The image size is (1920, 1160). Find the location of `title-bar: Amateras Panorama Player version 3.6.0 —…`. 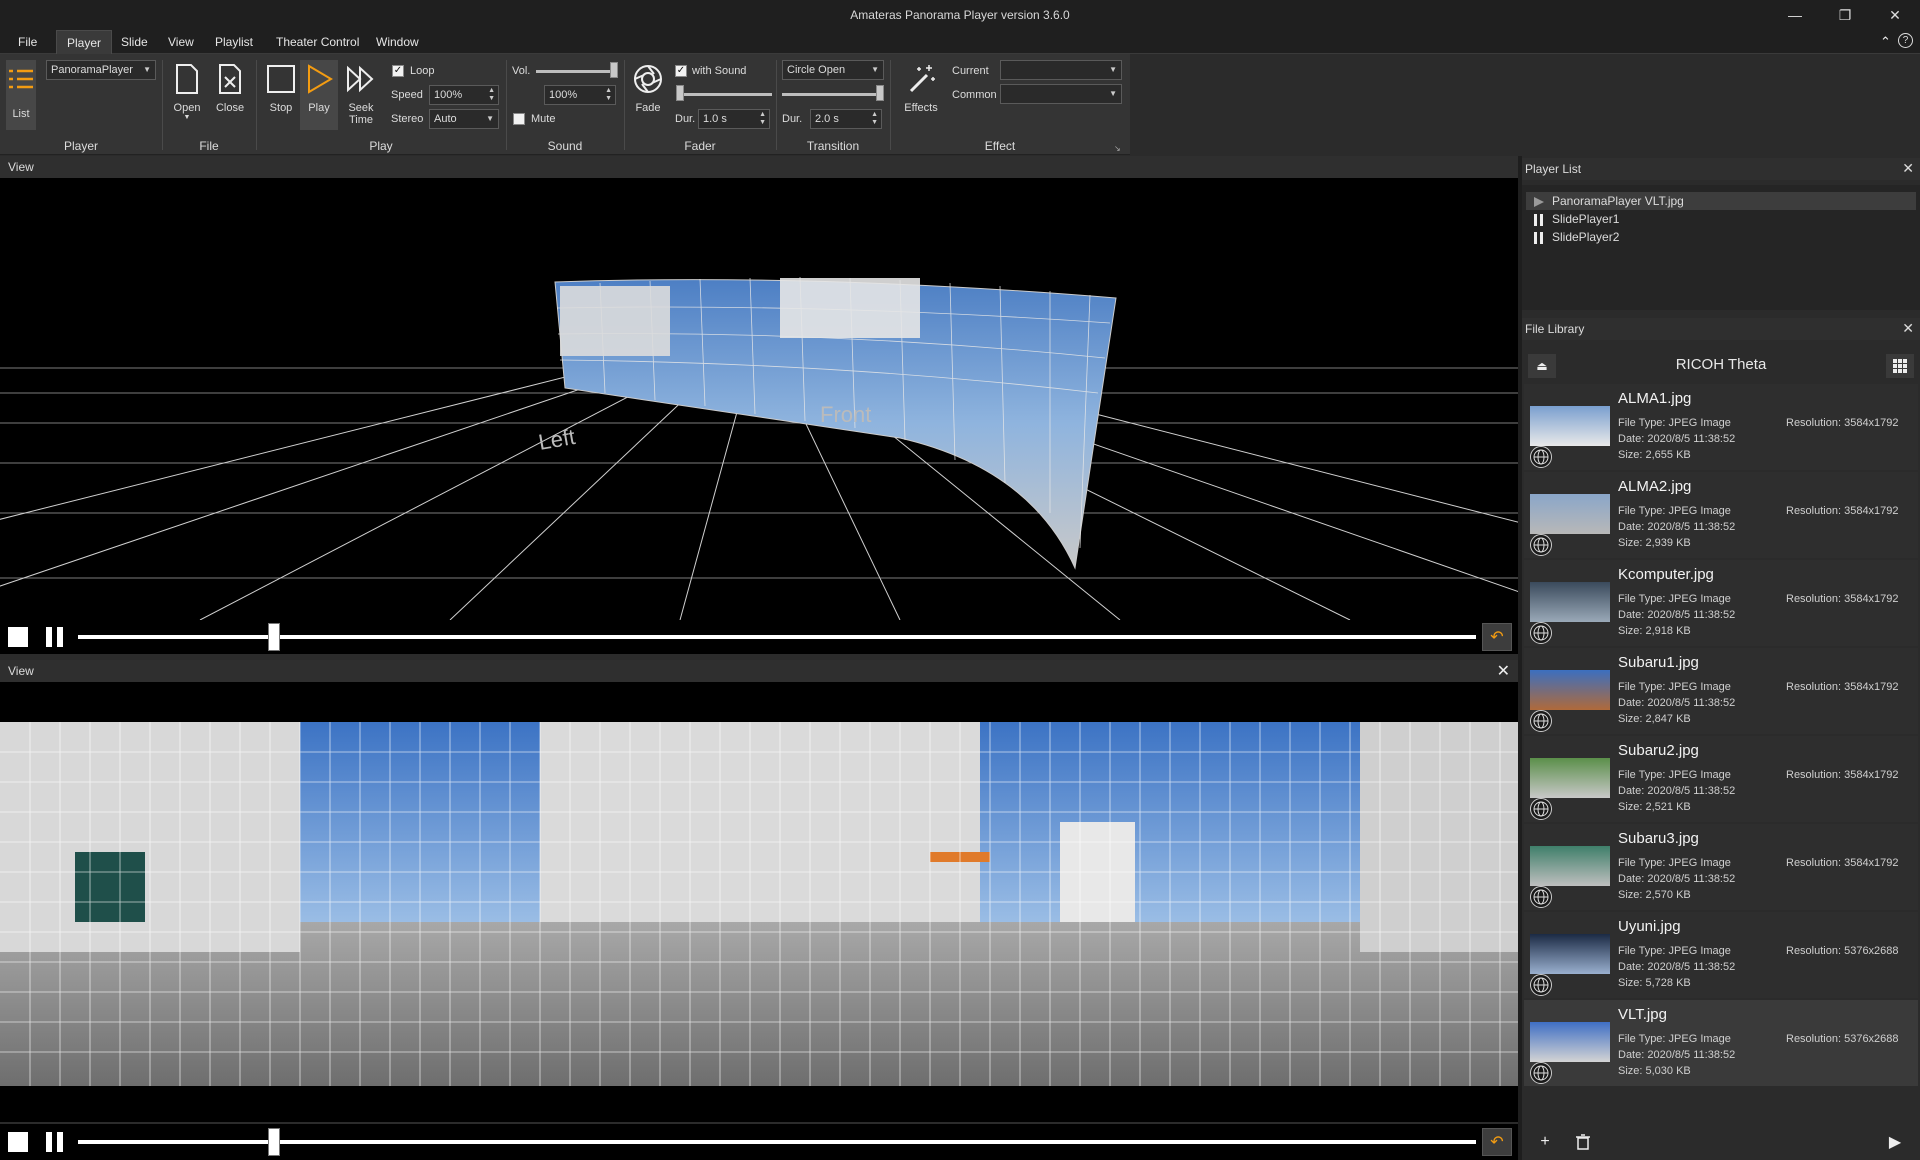

title-bar: Amateras Panorama Player version 3.6.0 —… is located at coordinates (960, 15).